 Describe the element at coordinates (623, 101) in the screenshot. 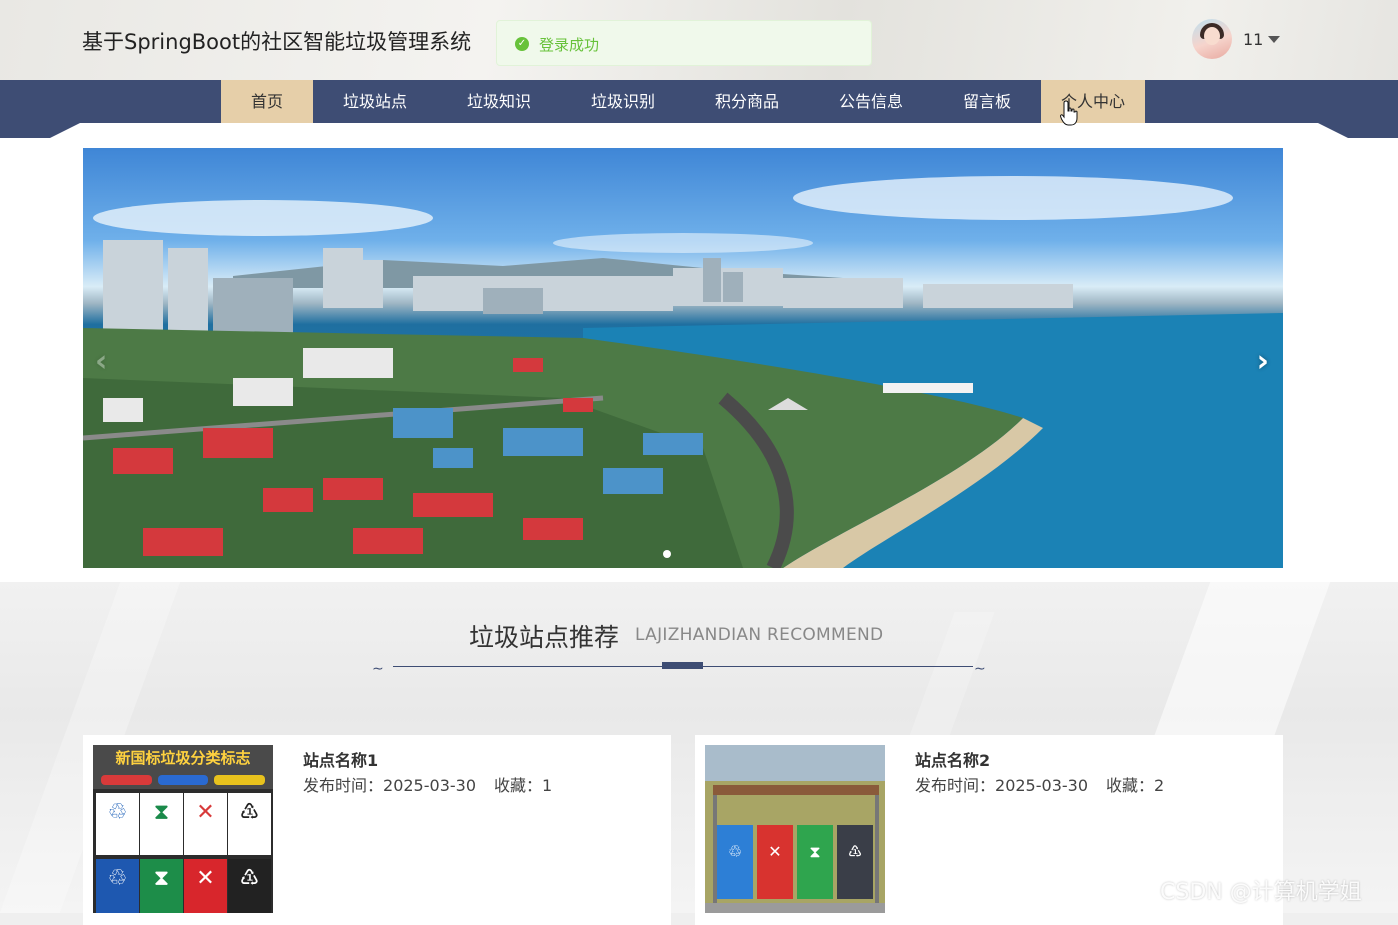

I see `nav-item-recognition: 垃圾识别` at that location.